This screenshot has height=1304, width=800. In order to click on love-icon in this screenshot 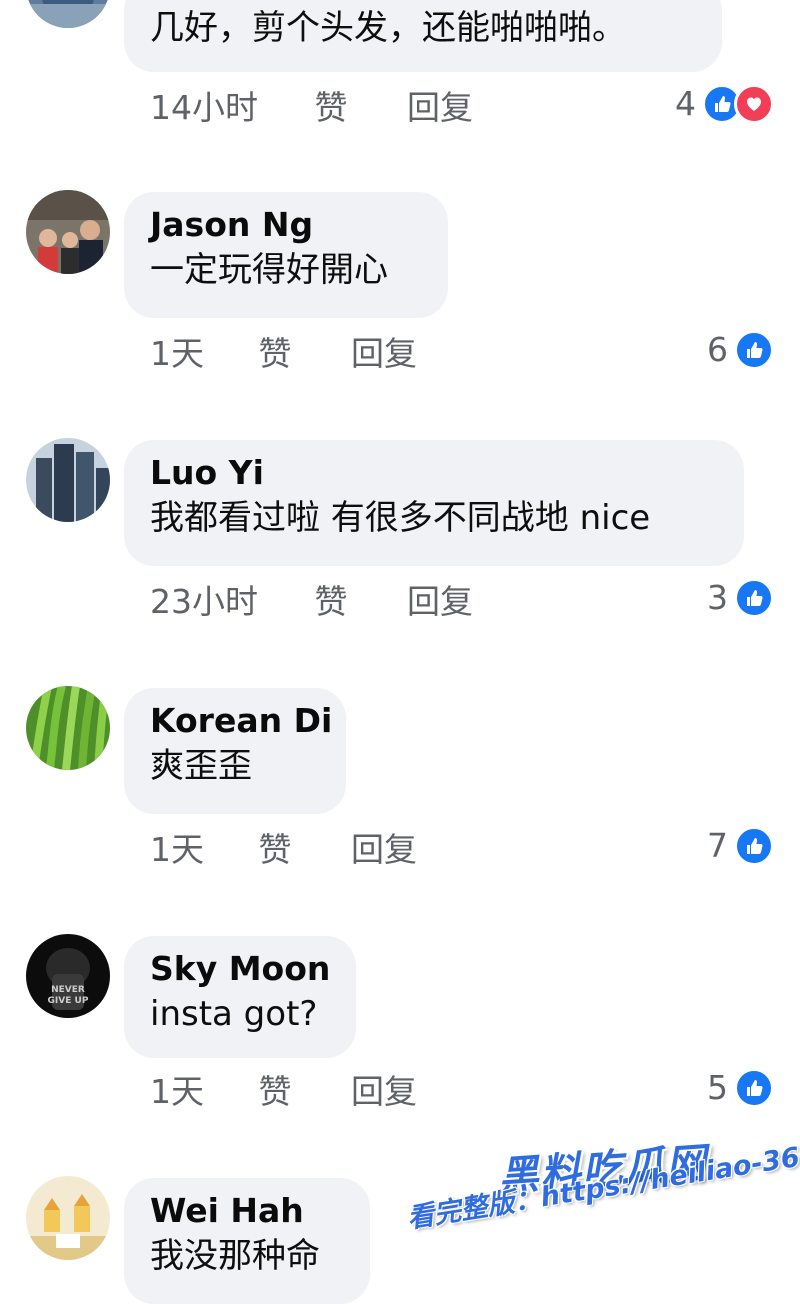, I will do `click(754, 104)`.